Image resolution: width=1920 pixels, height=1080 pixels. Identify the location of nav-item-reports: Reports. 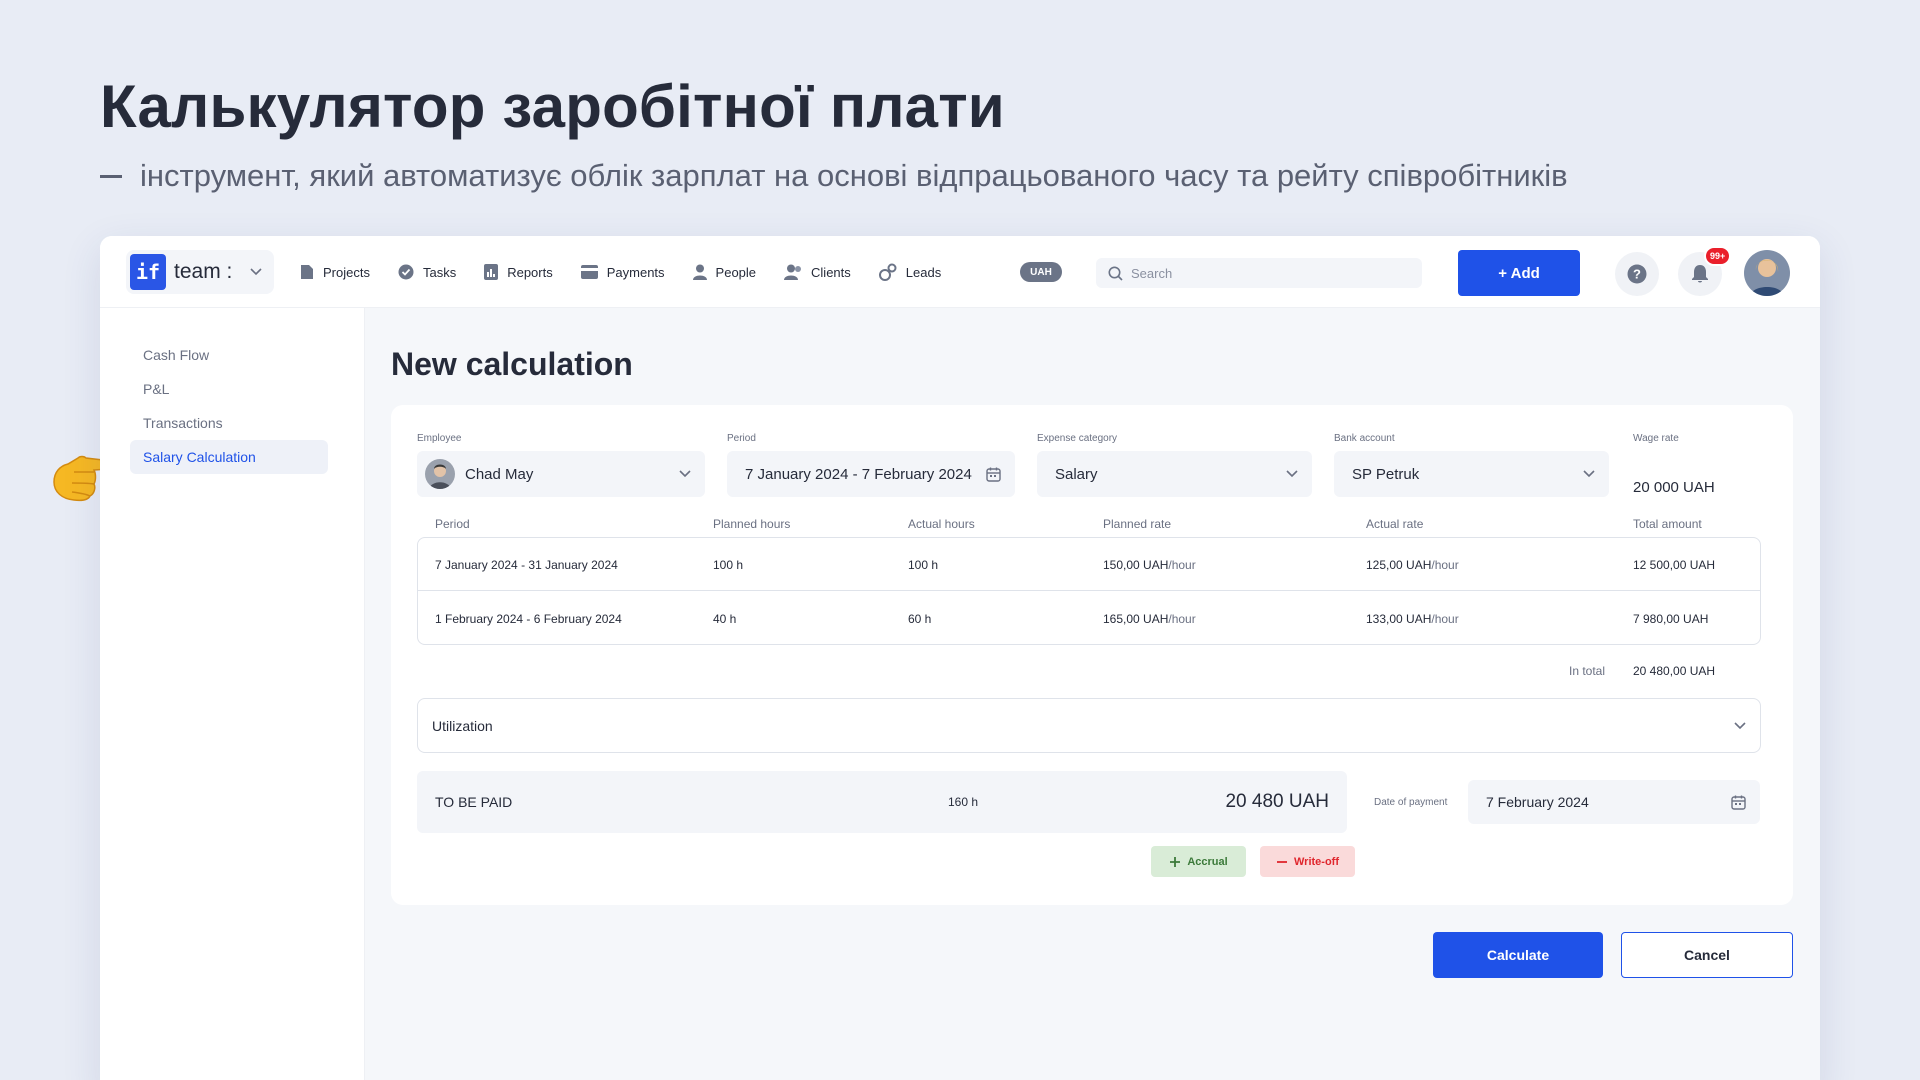
(518, 272).